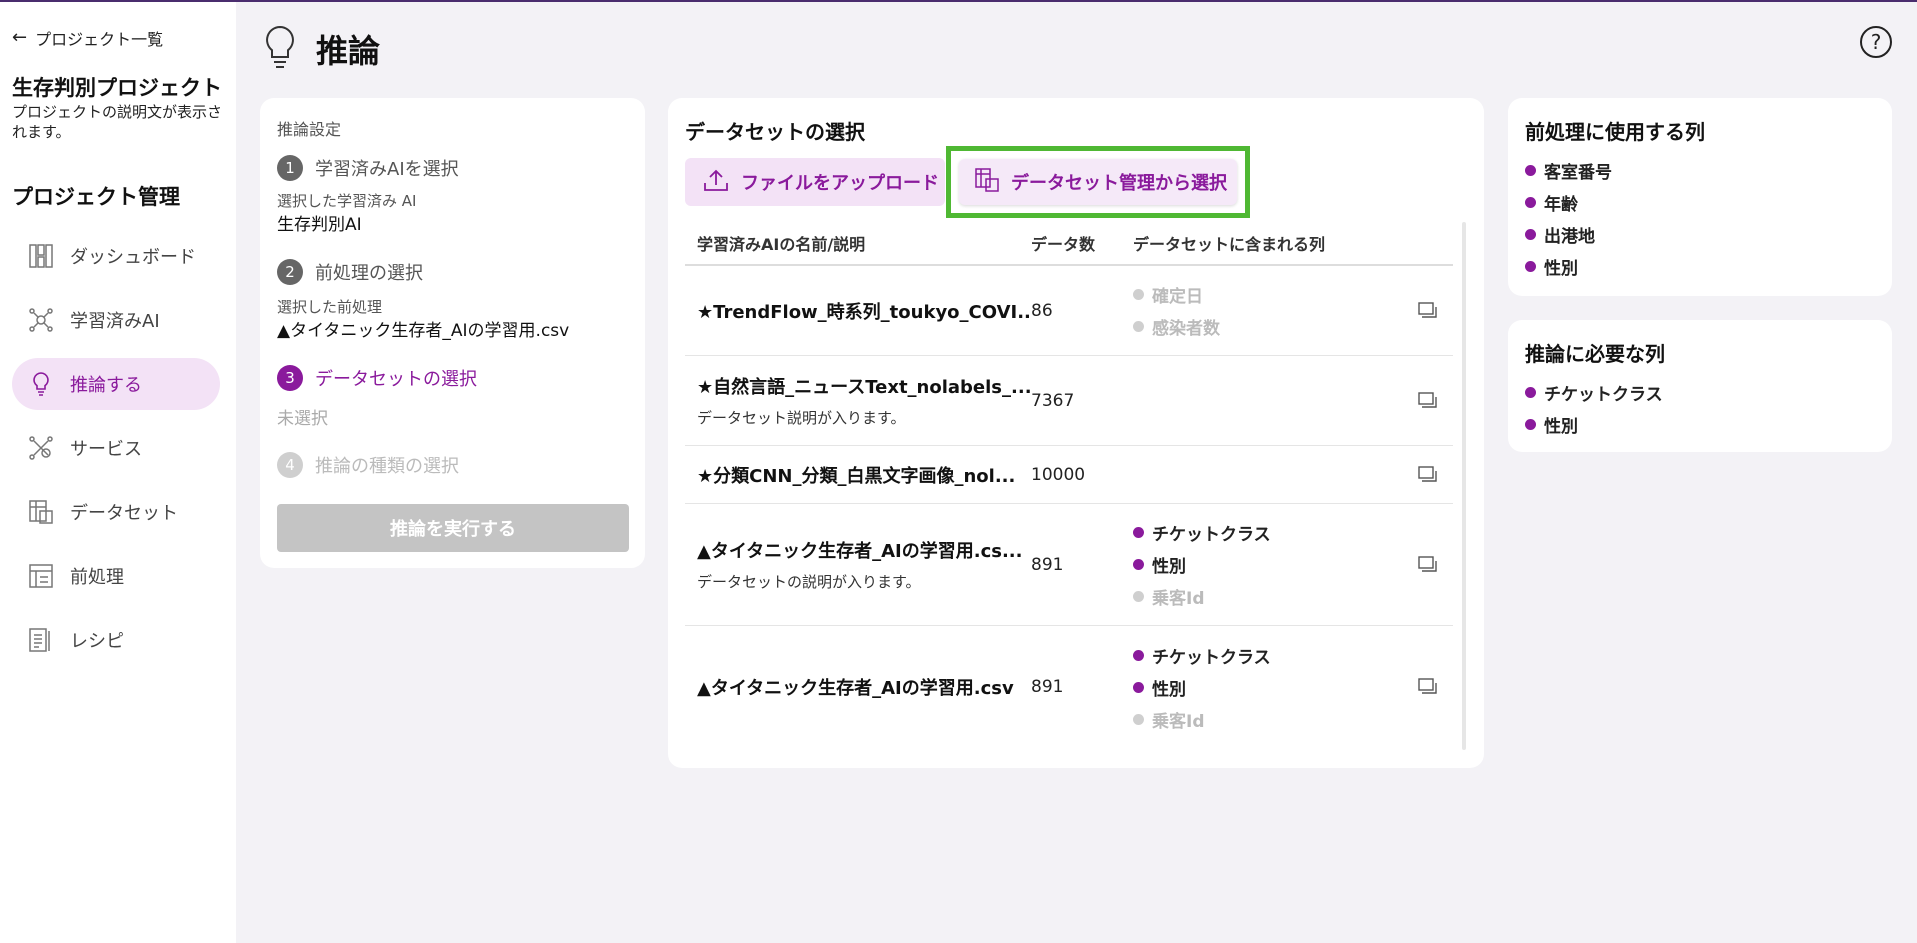  I want to click on table-row: ★分類CNN_分類_白黒文字画像_nol... 10000, so click(1069, 475).